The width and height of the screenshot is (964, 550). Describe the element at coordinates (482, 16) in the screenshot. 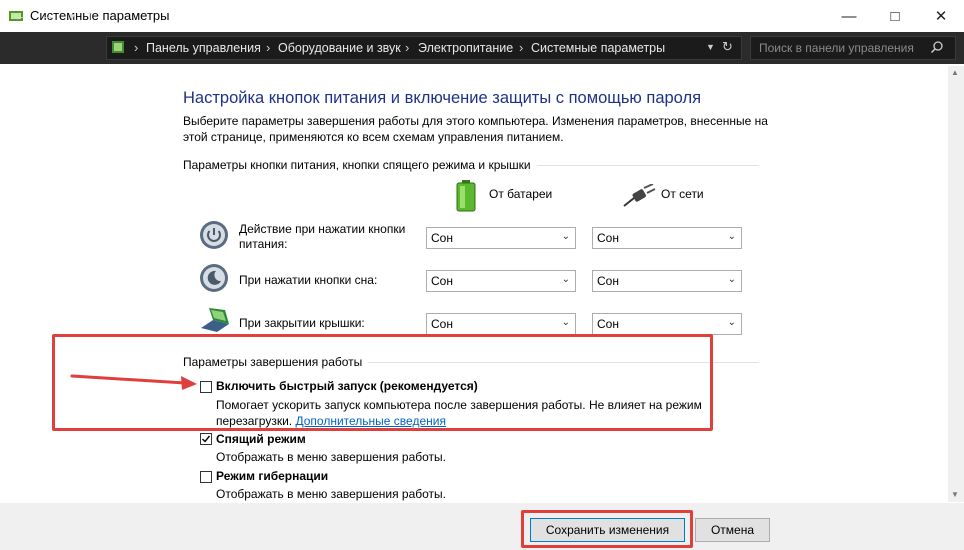

I see `title-bar: Системные параметры — □ ✕` at that location.